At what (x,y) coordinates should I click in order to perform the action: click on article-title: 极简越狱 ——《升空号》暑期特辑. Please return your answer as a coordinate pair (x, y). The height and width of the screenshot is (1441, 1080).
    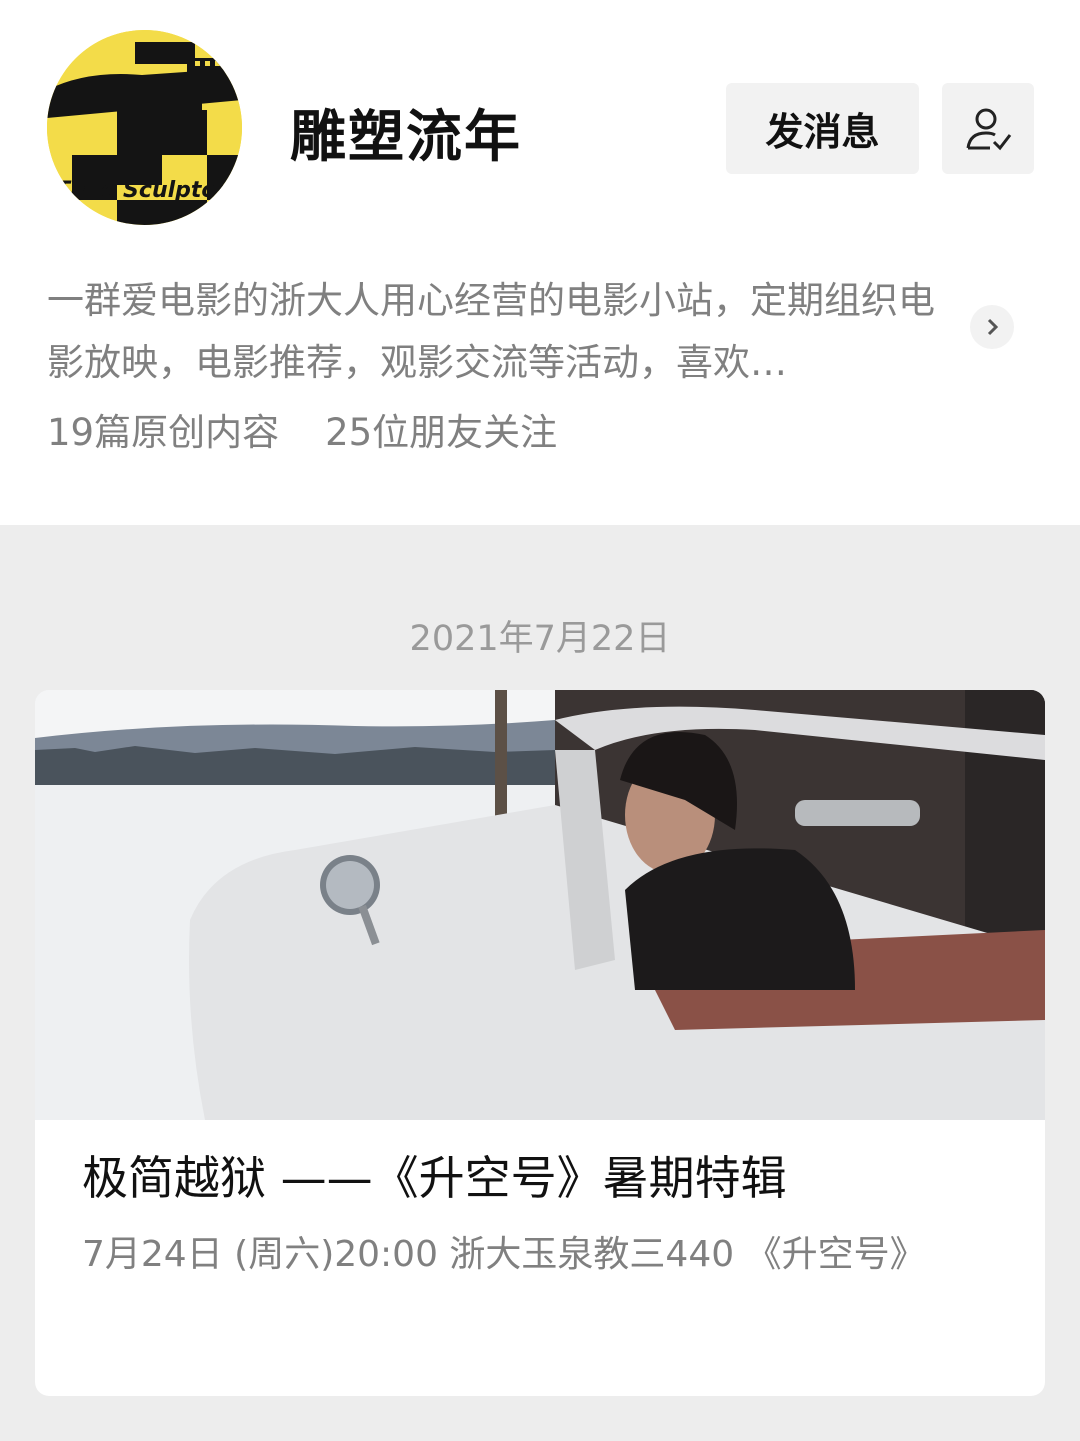
    Looking at the image, I should click on (542, 1178).